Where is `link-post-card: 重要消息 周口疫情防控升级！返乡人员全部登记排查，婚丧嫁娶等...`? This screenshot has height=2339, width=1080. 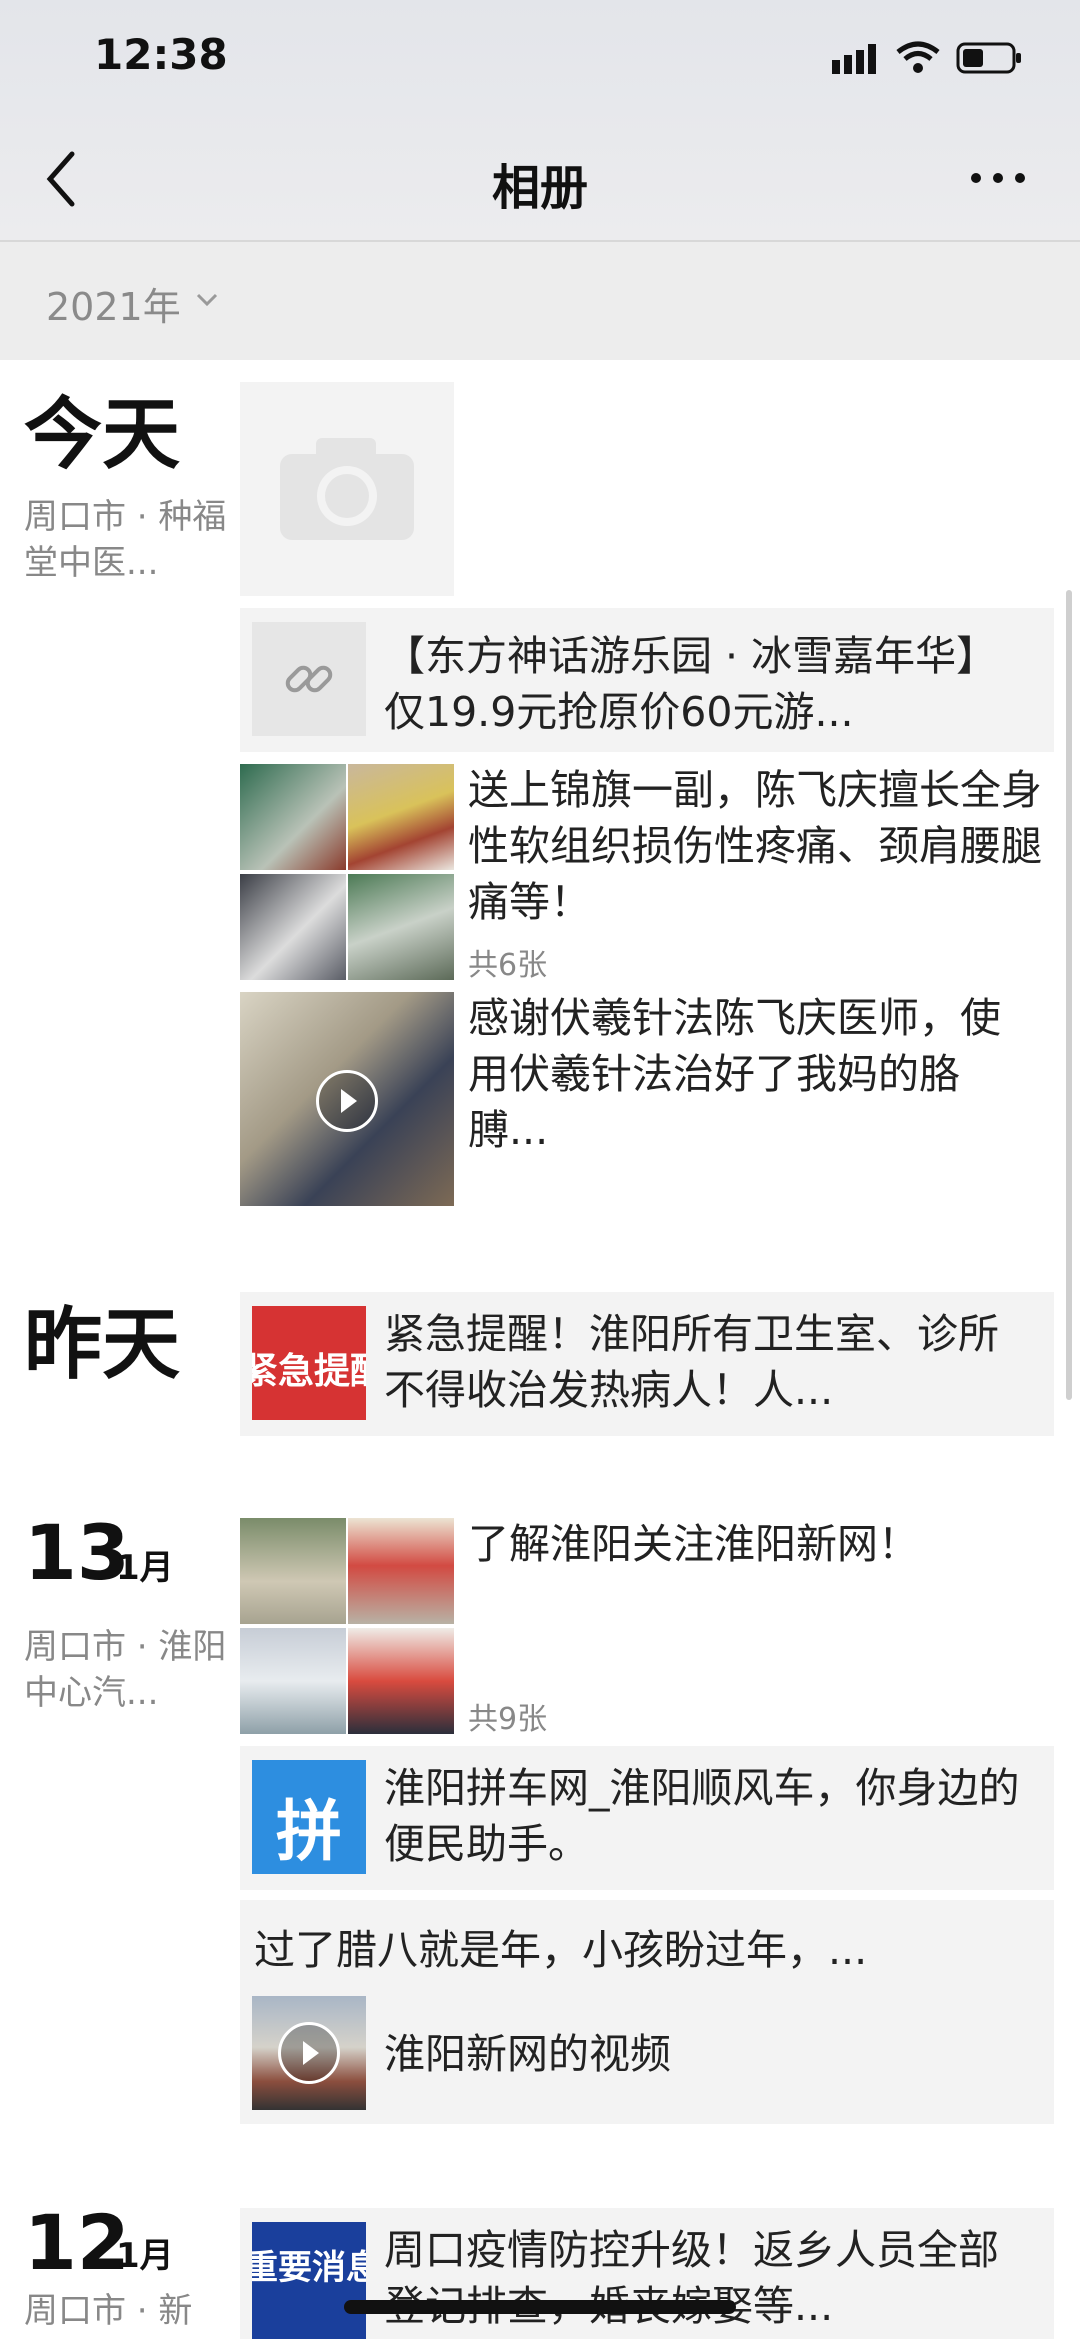 link-post-card: 重要消息 周口疫情防控升级！返乡人员全部登记排查，婚丧嫁娶等... is located at coordinates (647, 2273).